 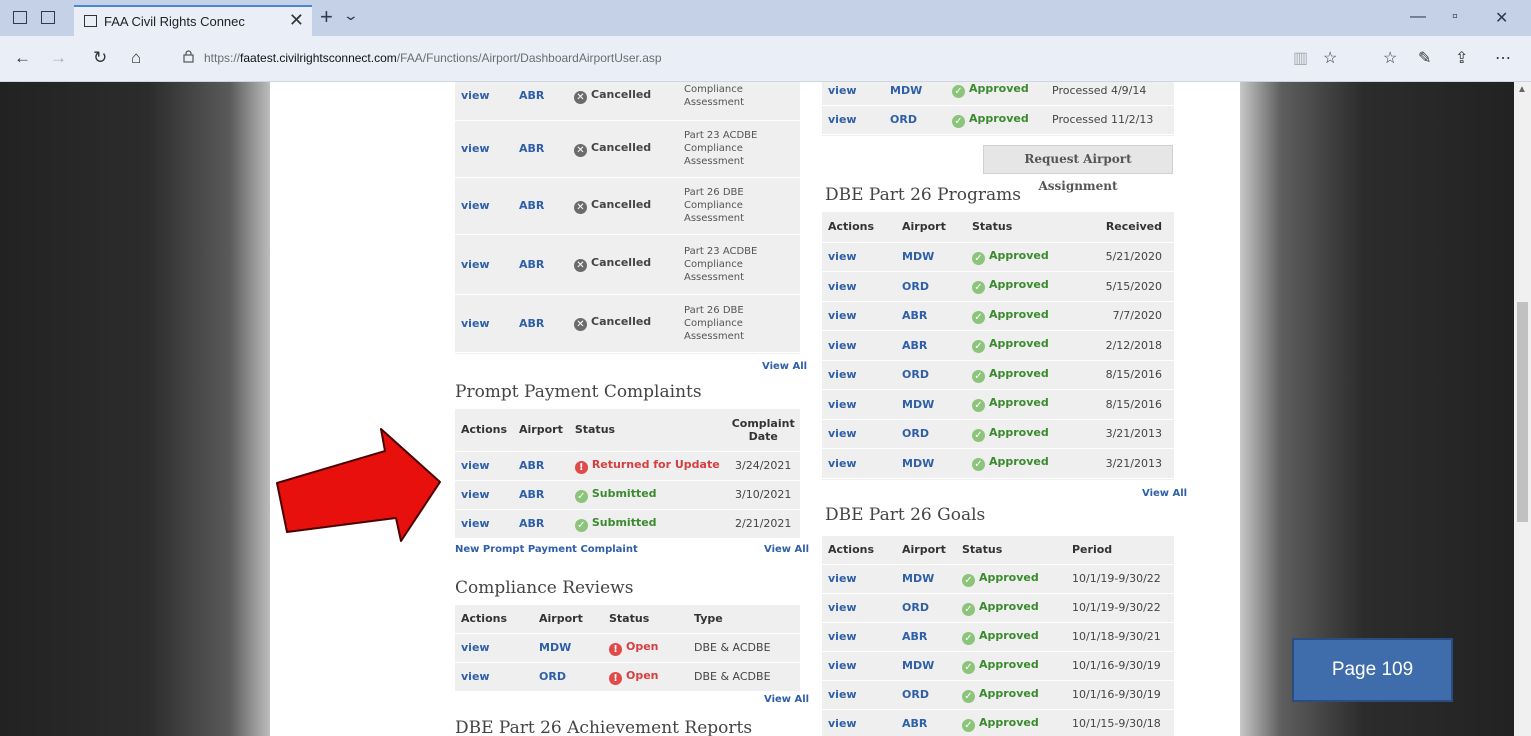 I want to click on scrollbar: ▲, so click(x=1522, y=409).